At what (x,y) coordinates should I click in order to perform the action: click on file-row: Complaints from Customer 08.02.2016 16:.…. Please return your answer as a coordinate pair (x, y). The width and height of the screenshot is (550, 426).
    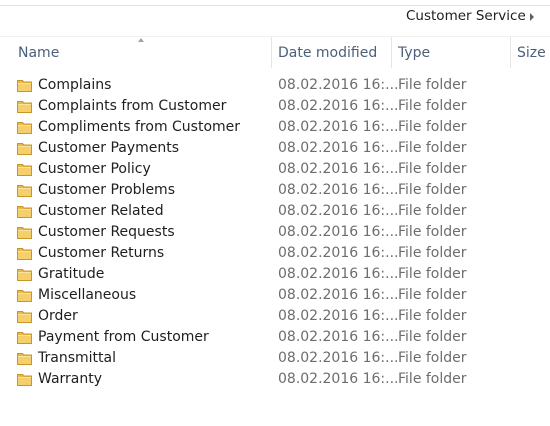
    Looking at the image, I should click on (275, 106).